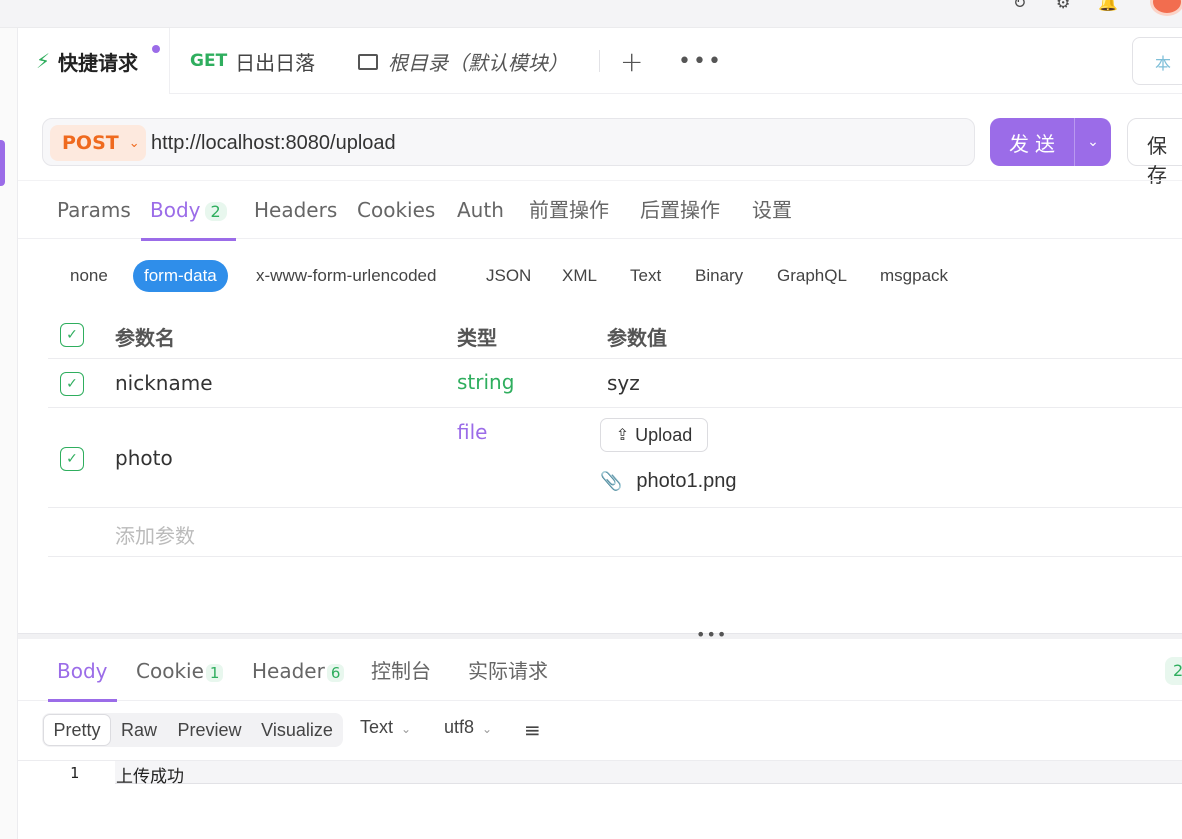 The width and height of the screenshot is (1182, 839). What do you see at coordinates (155, 534) in the screenshot?
I see `add-param-placeholder: 添加参数` at bounding box center [155, 534].